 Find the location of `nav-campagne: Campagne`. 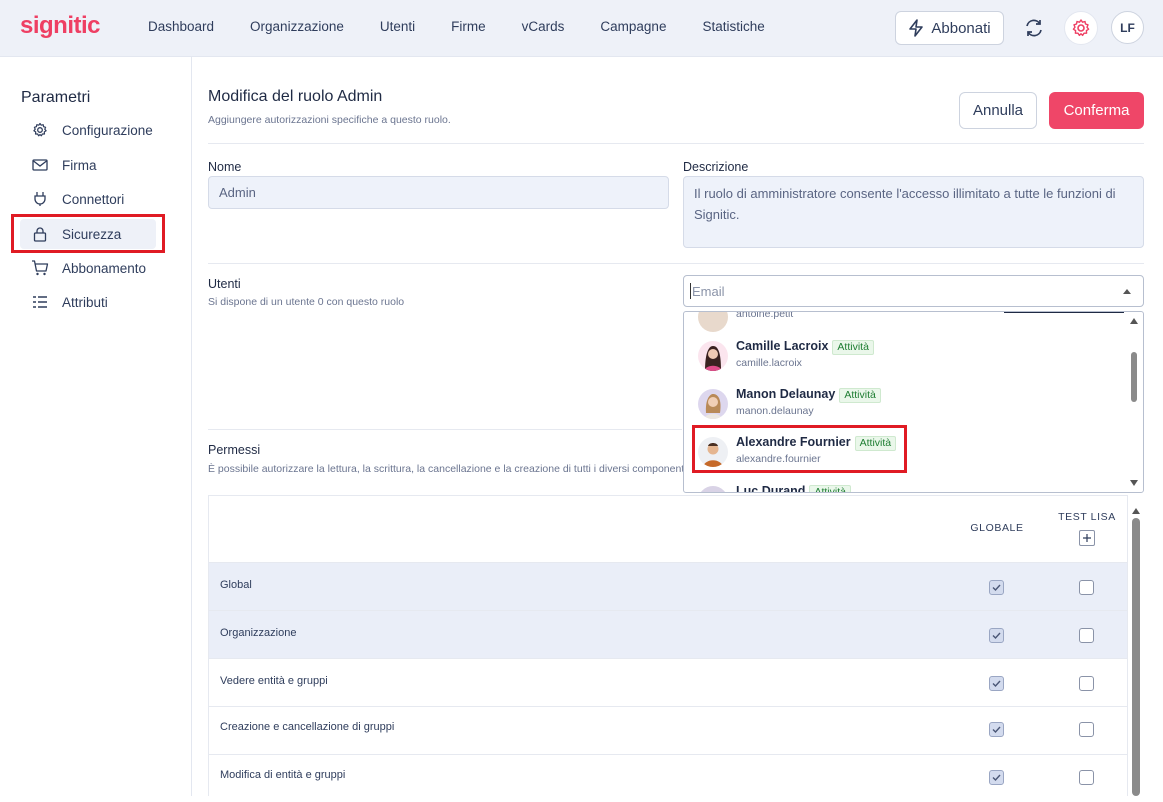

nav-campagne: Campagne is located at coordinates (633, 26).